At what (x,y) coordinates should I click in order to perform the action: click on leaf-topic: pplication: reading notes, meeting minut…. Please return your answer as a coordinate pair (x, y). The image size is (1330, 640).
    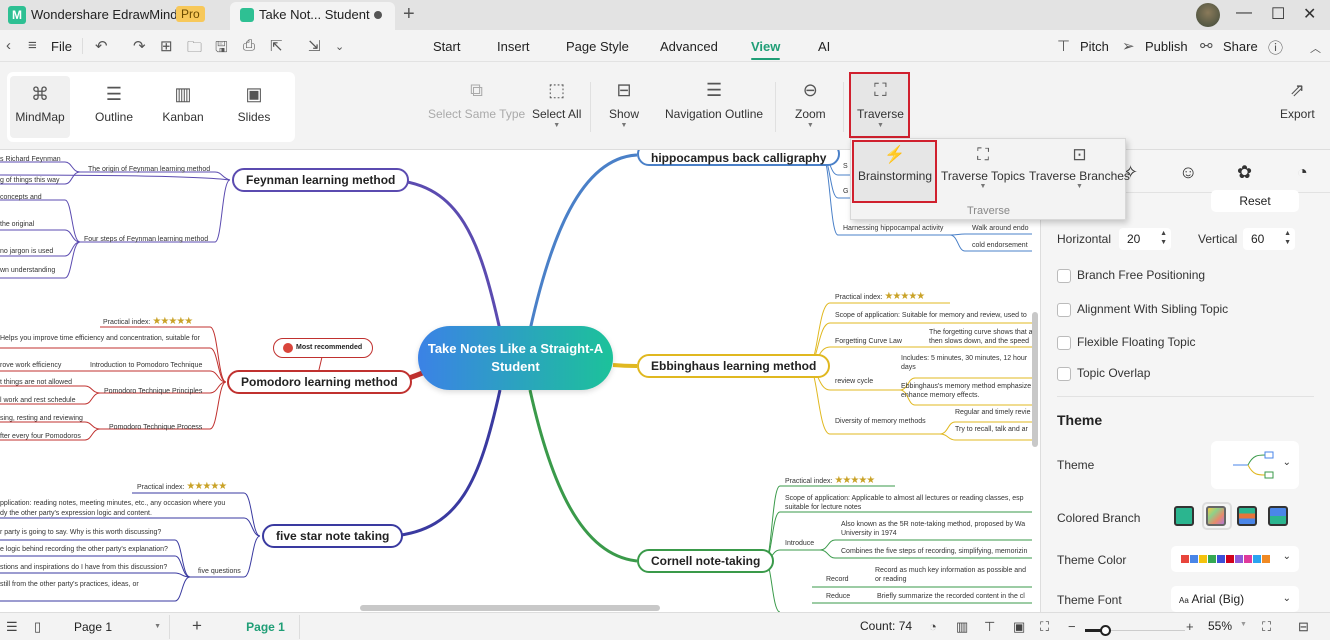
    Looking at the image, I should click on (112, 503).